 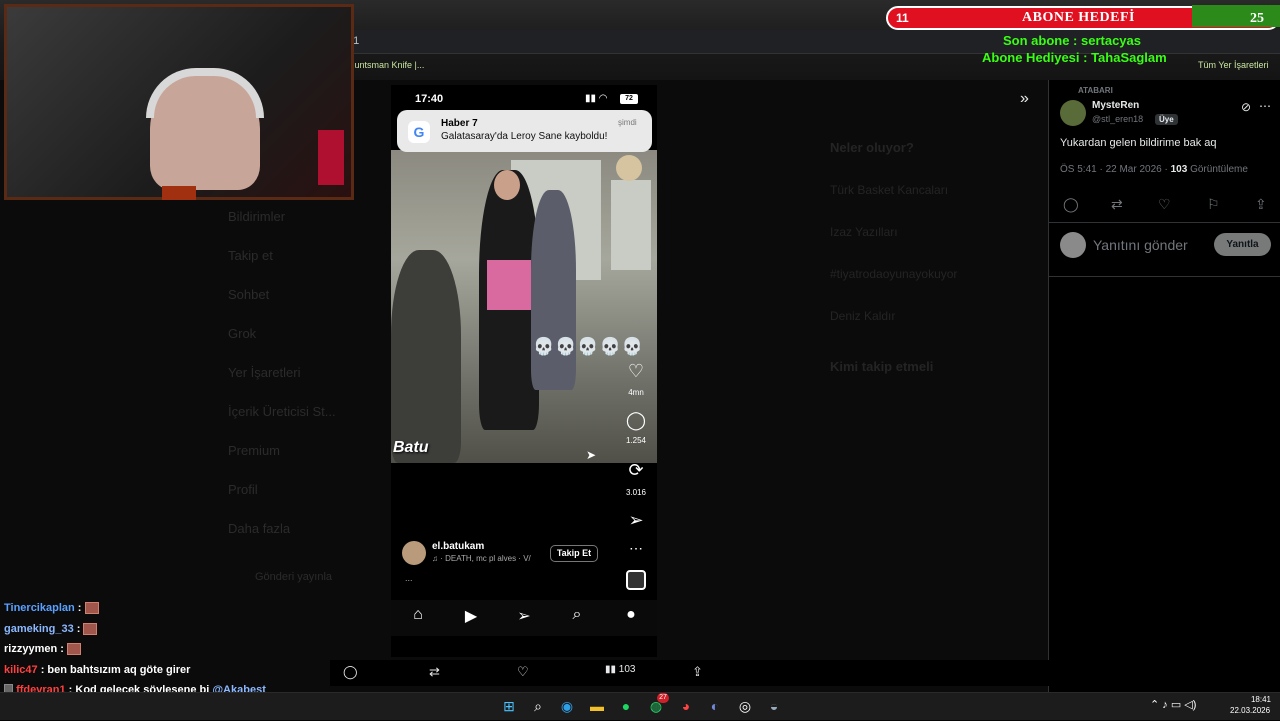 I want to click on sticker, so click(x=629, y=168).